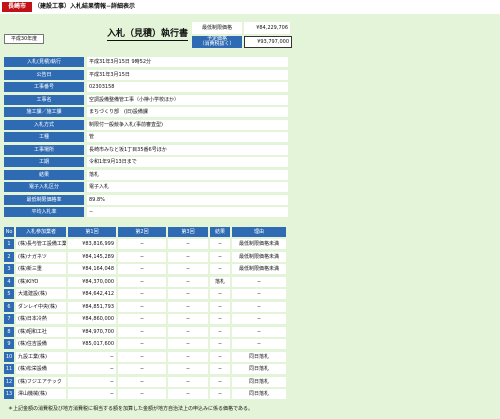 The width and height of the screenshot is (500, 419). What do you see at coordinates (44, 99) in the screenshot?
I see `info-key: 工事名` at bounding box center [44, 99].